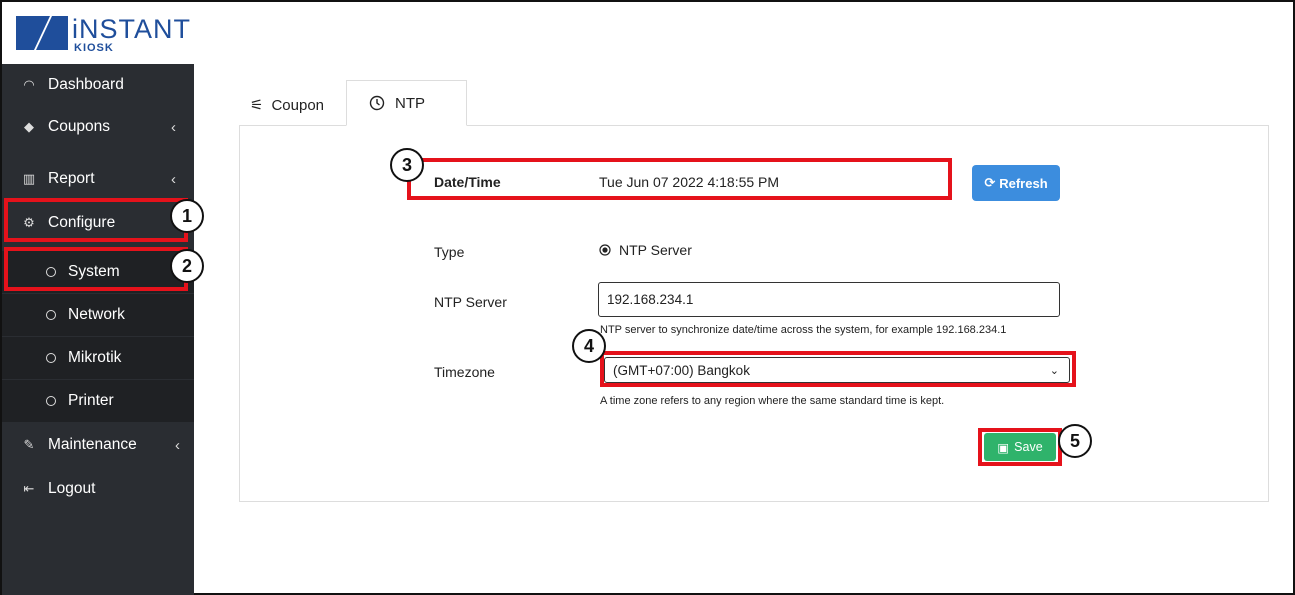 The width and height of the screenshot is (1295, 595). I want to click on tab-label: Coupon, so click(297, 105).